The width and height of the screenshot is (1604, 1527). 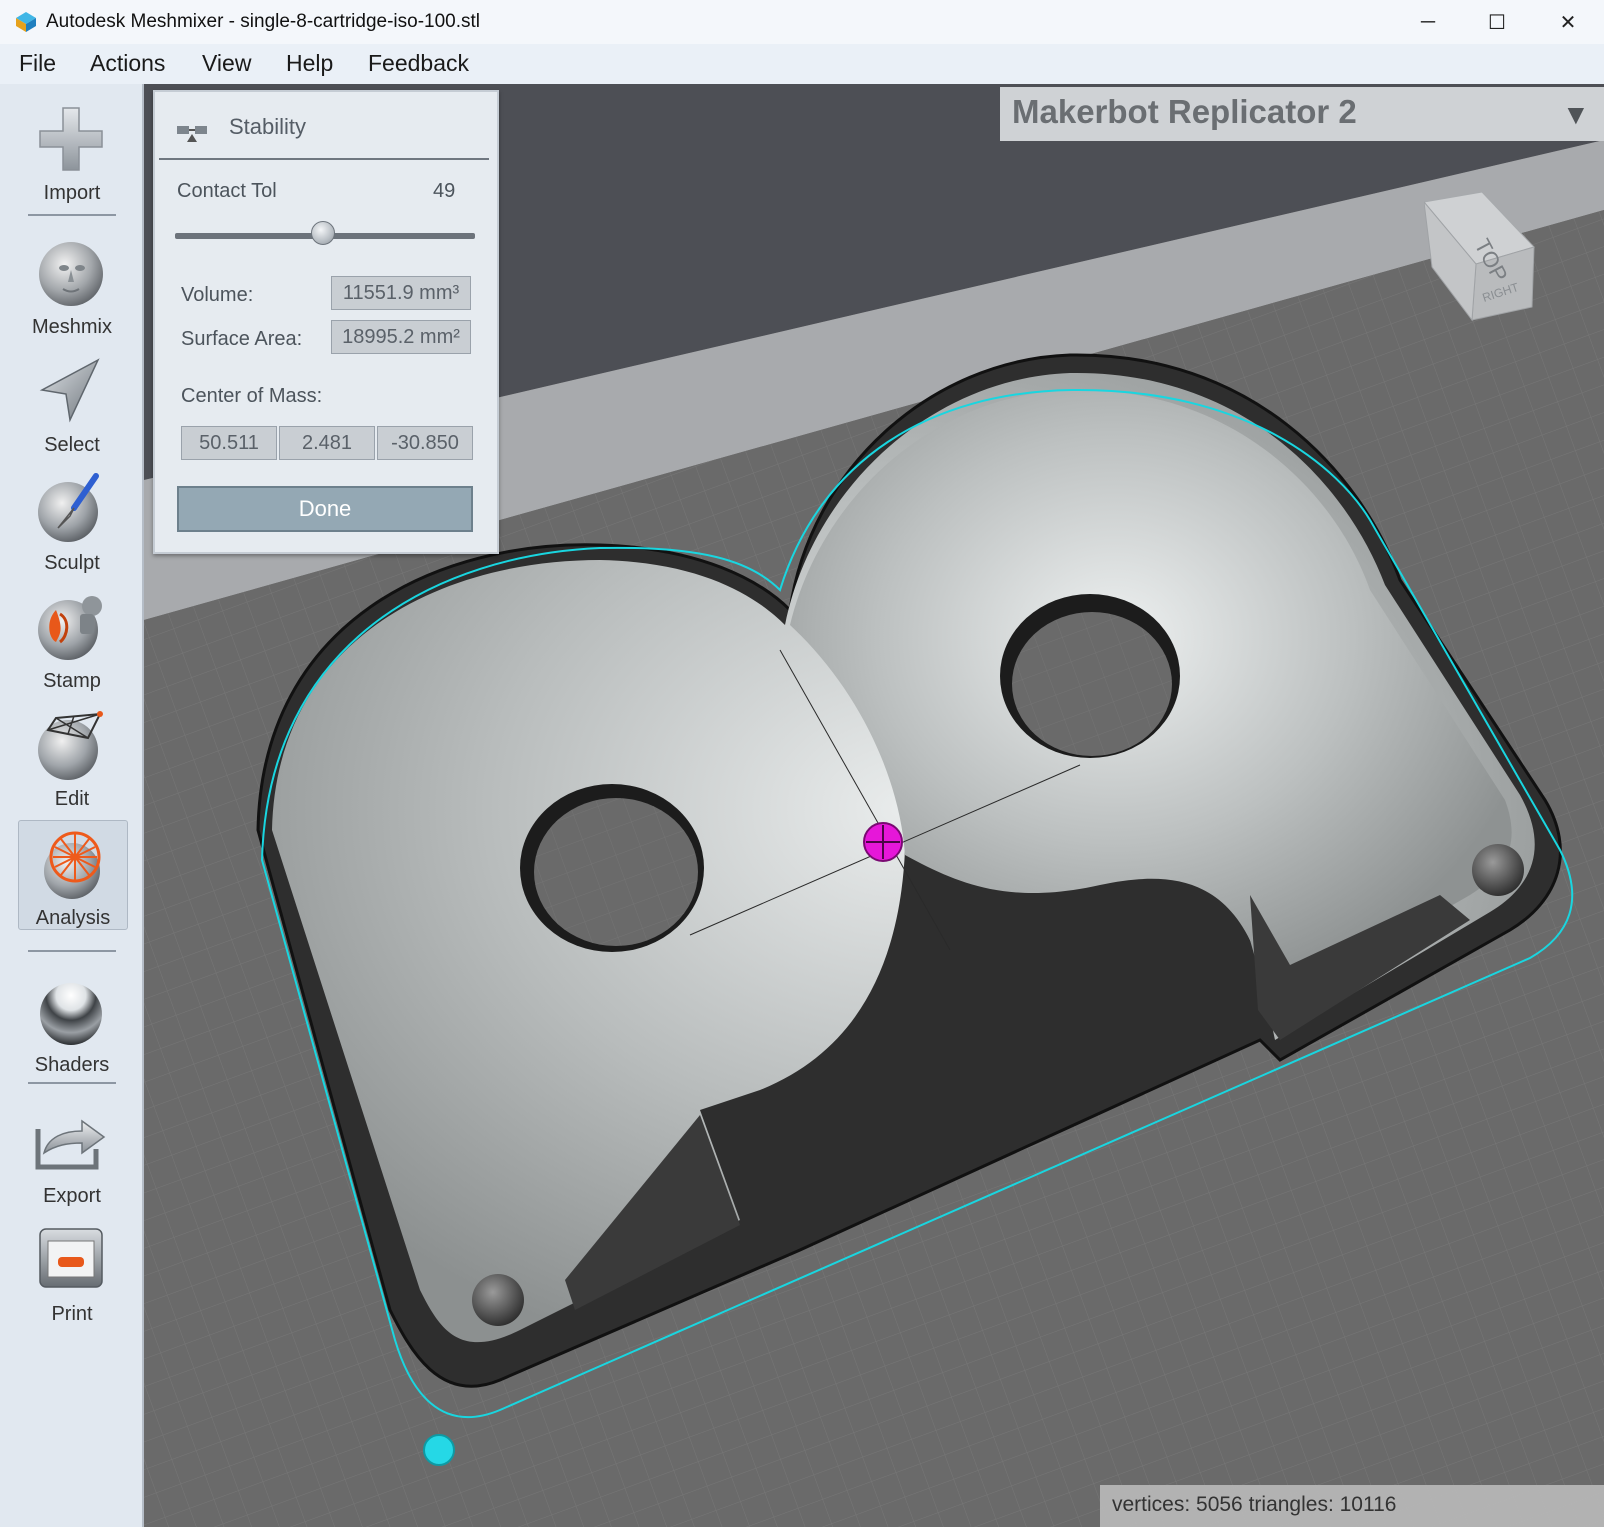 What do you see at coordinates (242, 339) in the screenshot?
I see `surface-area-label: Surface Area:` at bounding box center [242, 339].